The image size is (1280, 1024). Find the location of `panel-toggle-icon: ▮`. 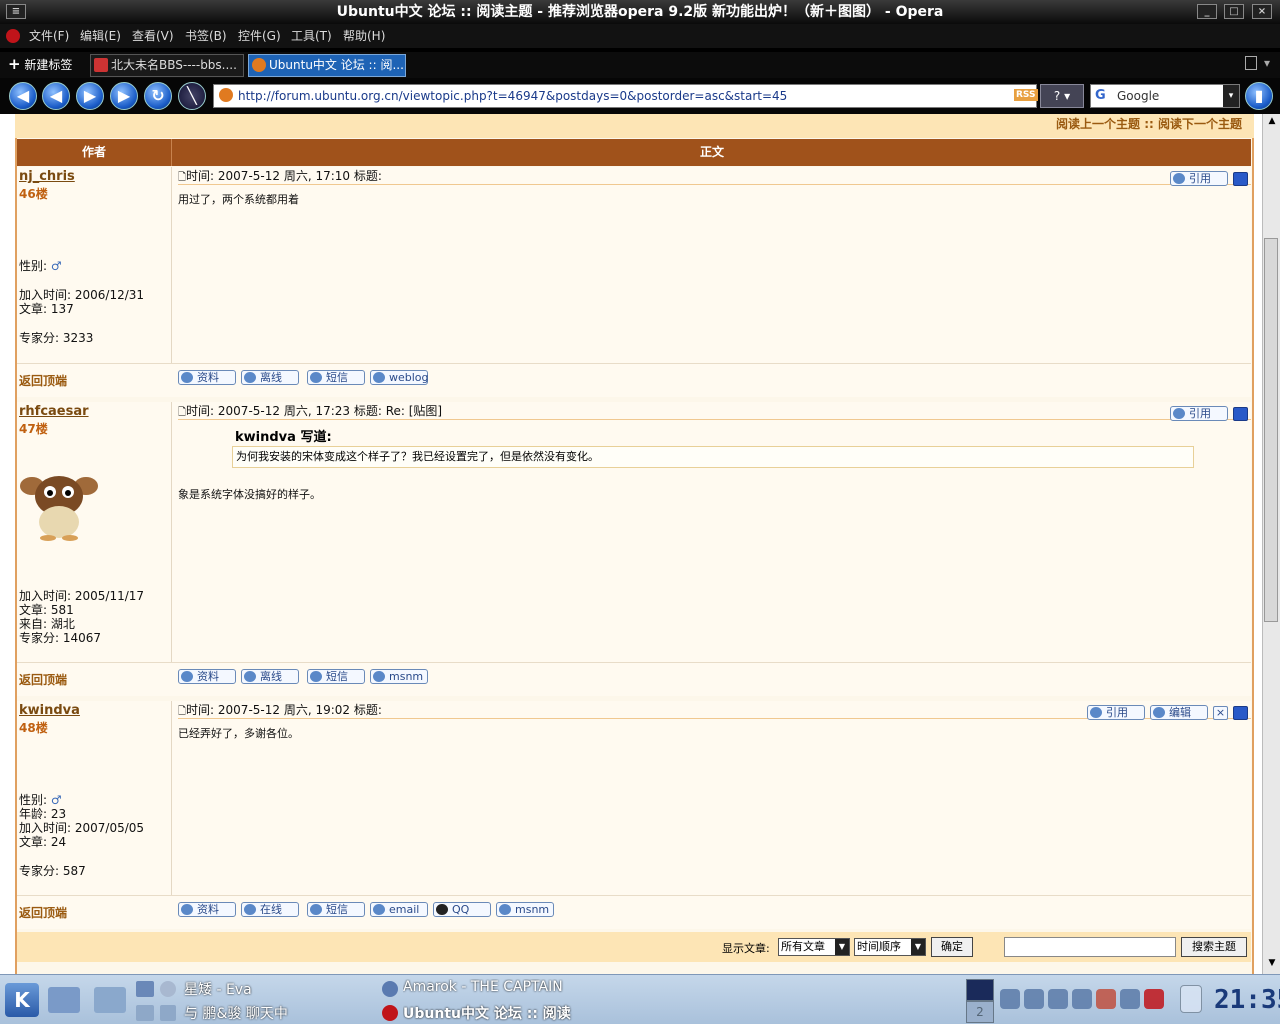

panel-toggle-icon: ▮ is located at coordinates (1259, 96).